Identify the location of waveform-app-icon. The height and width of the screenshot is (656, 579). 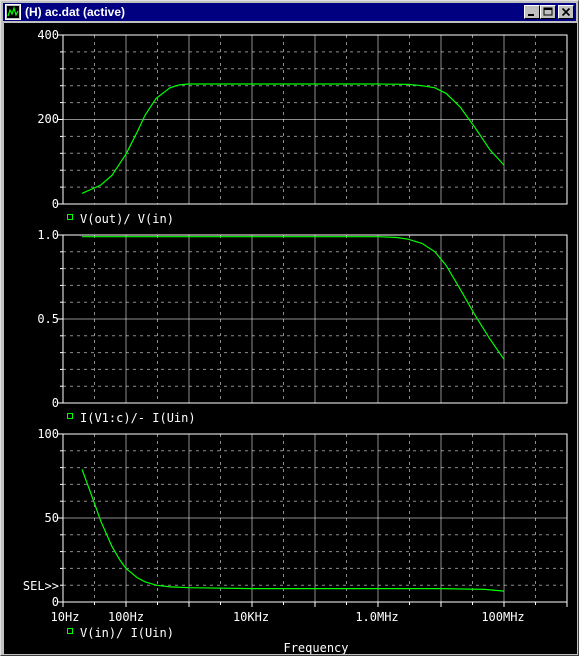
(13, 12).